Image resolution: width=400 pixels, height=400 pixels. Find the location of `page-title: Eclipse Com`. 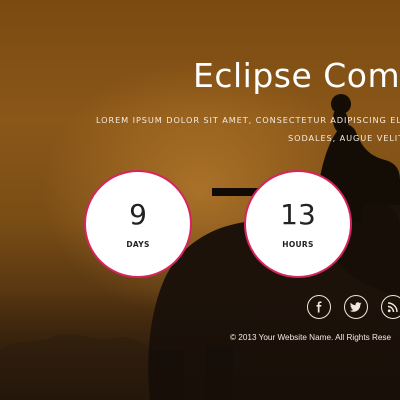

page-title: Eclipse Com is located at coordinates (296, 75).